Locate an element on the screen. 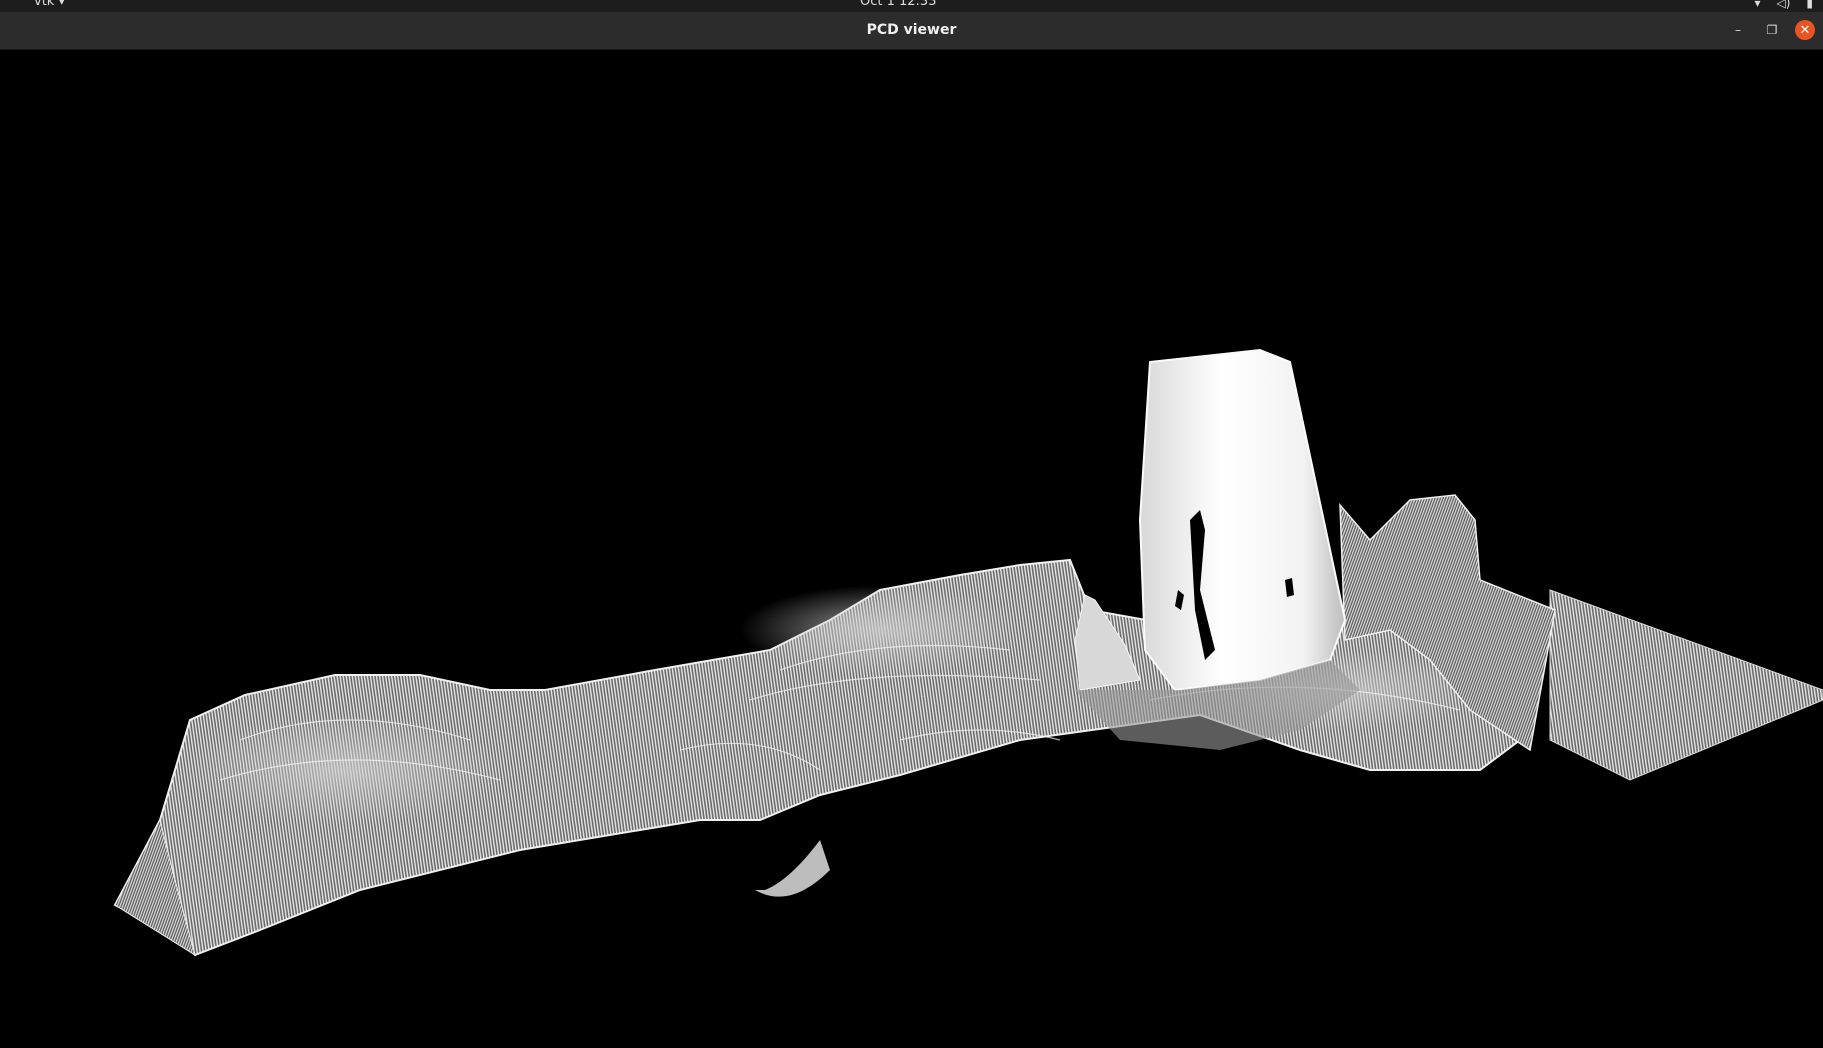  close-button: ✕ is located at coordinates (1805, 30).